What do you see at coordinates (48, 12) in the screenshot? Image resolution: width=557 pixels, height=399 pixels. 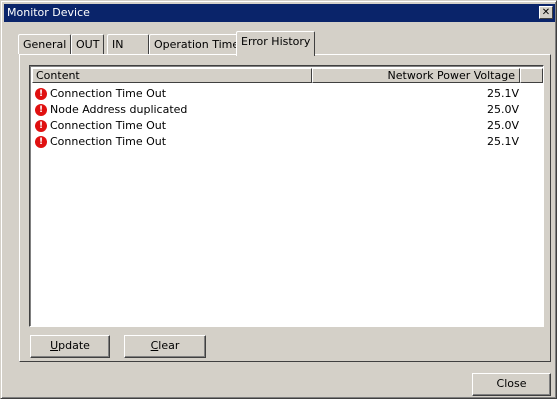 I see `window-title: Monitor Device` at bounding box center [48, 12].